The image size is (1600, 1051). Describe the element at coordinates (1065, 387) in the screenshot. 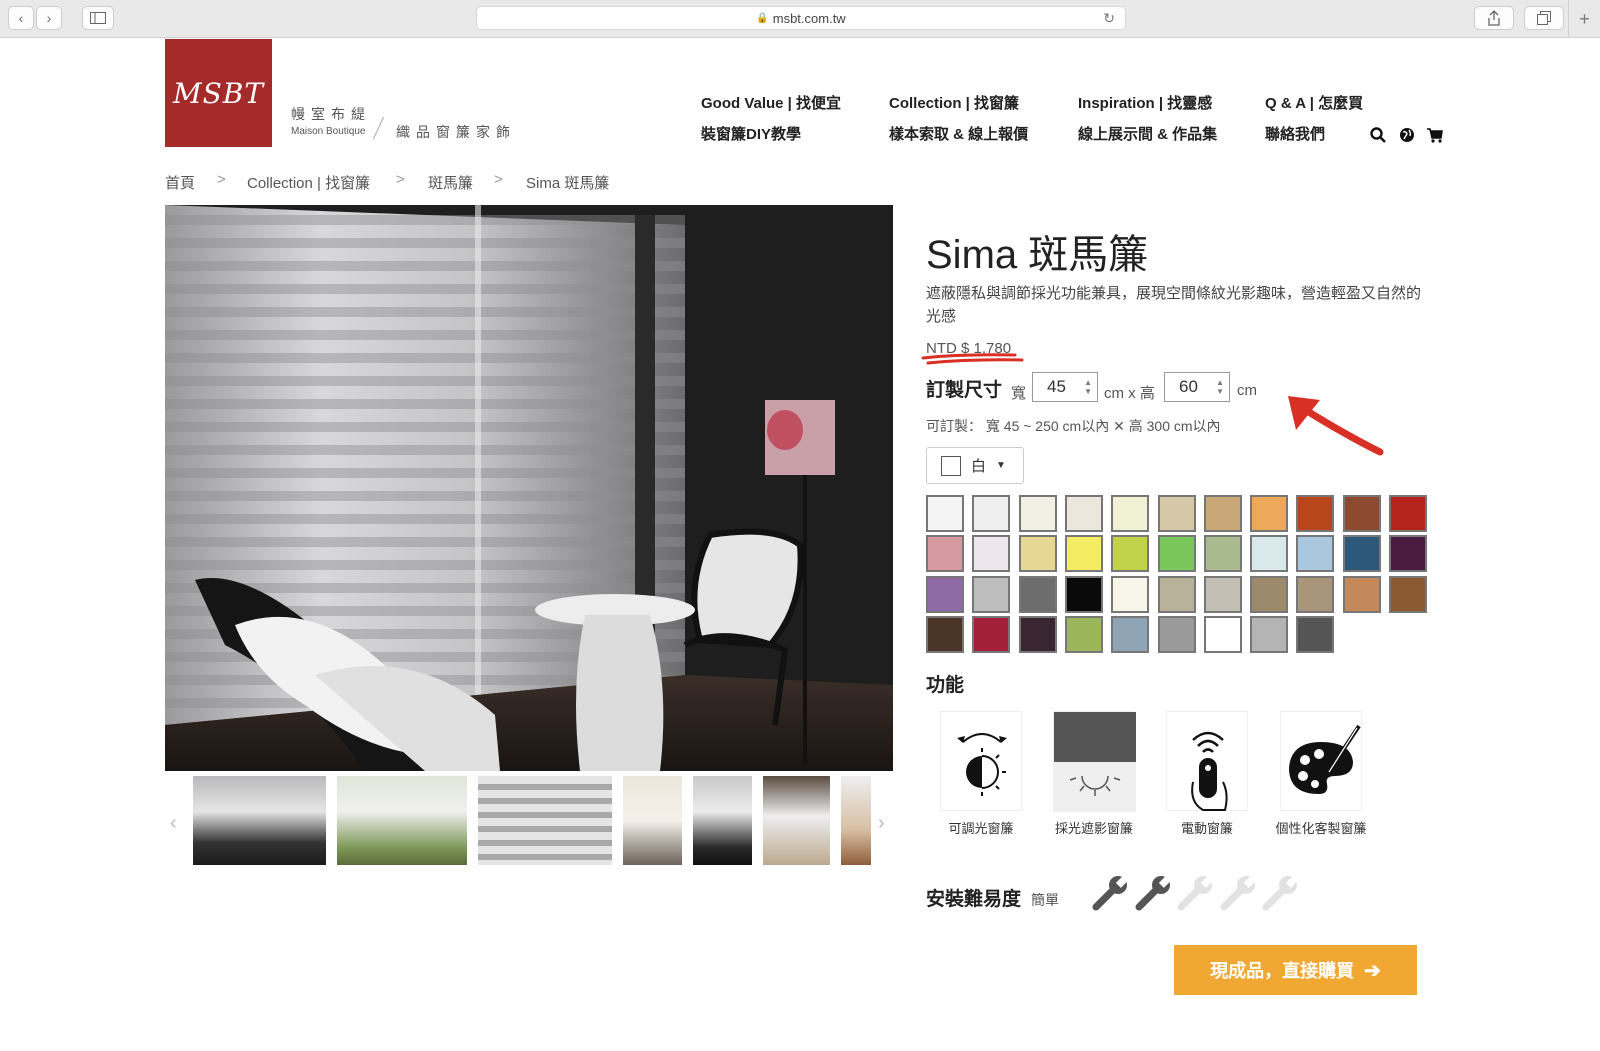

I see `width-input: 45 ▲ ▼` at that location.